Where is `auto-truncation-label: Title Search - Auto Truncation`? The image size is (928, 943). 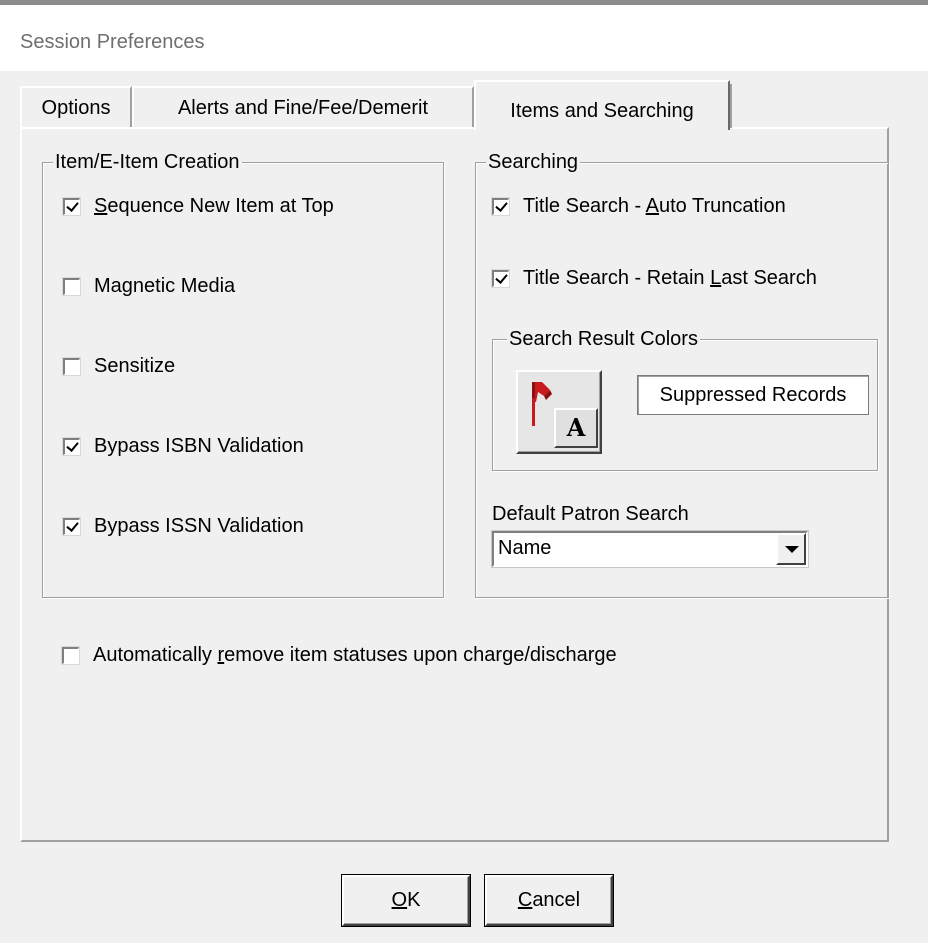
auto-truncation-label: Title Search - Auto Truncation is located at coordinates (654, 205).